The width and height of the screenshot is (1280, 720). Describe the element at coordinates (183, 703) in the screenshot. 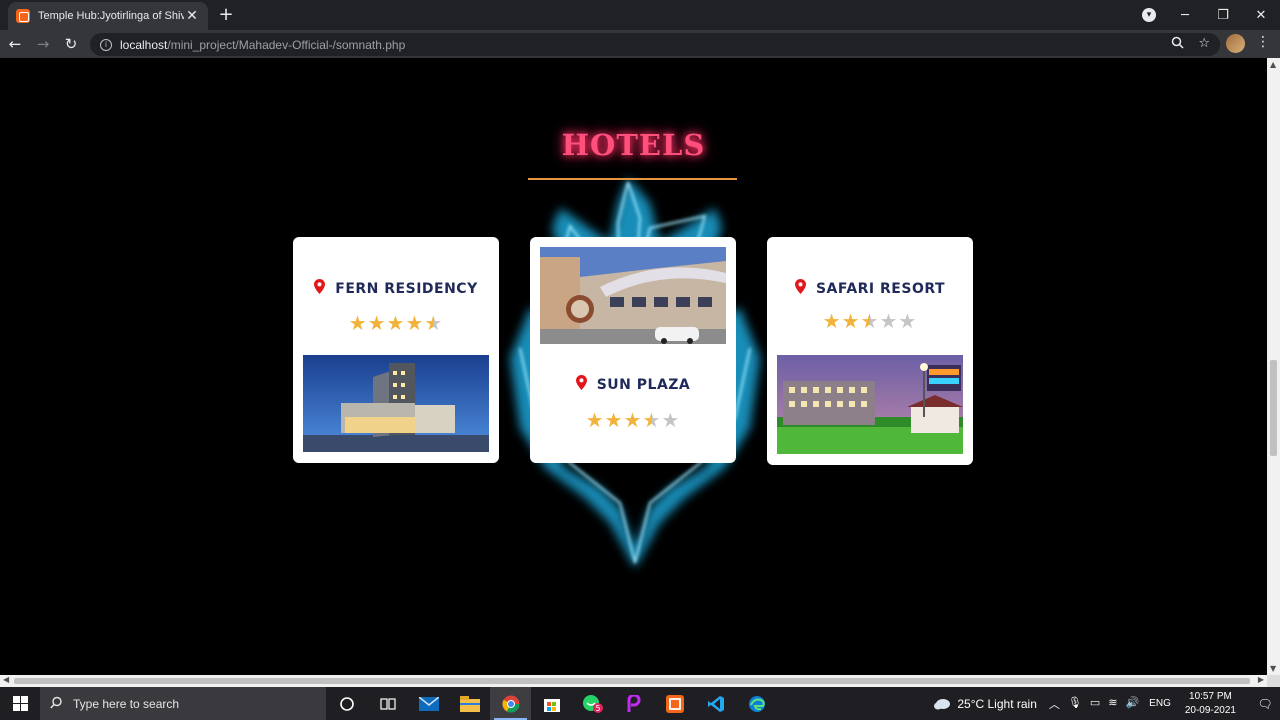

I see `taskbar-search-box: Type here to search` at that location.